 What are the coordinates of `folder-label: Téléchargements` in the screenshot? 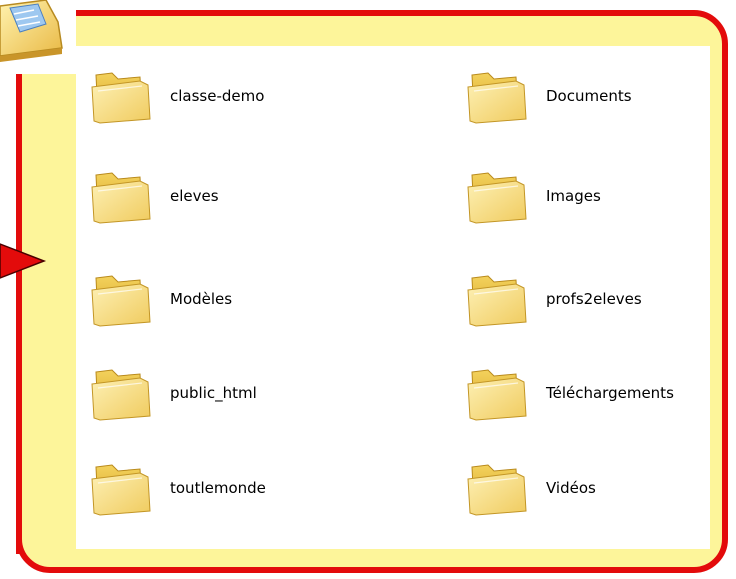 It's located at (610, 393).